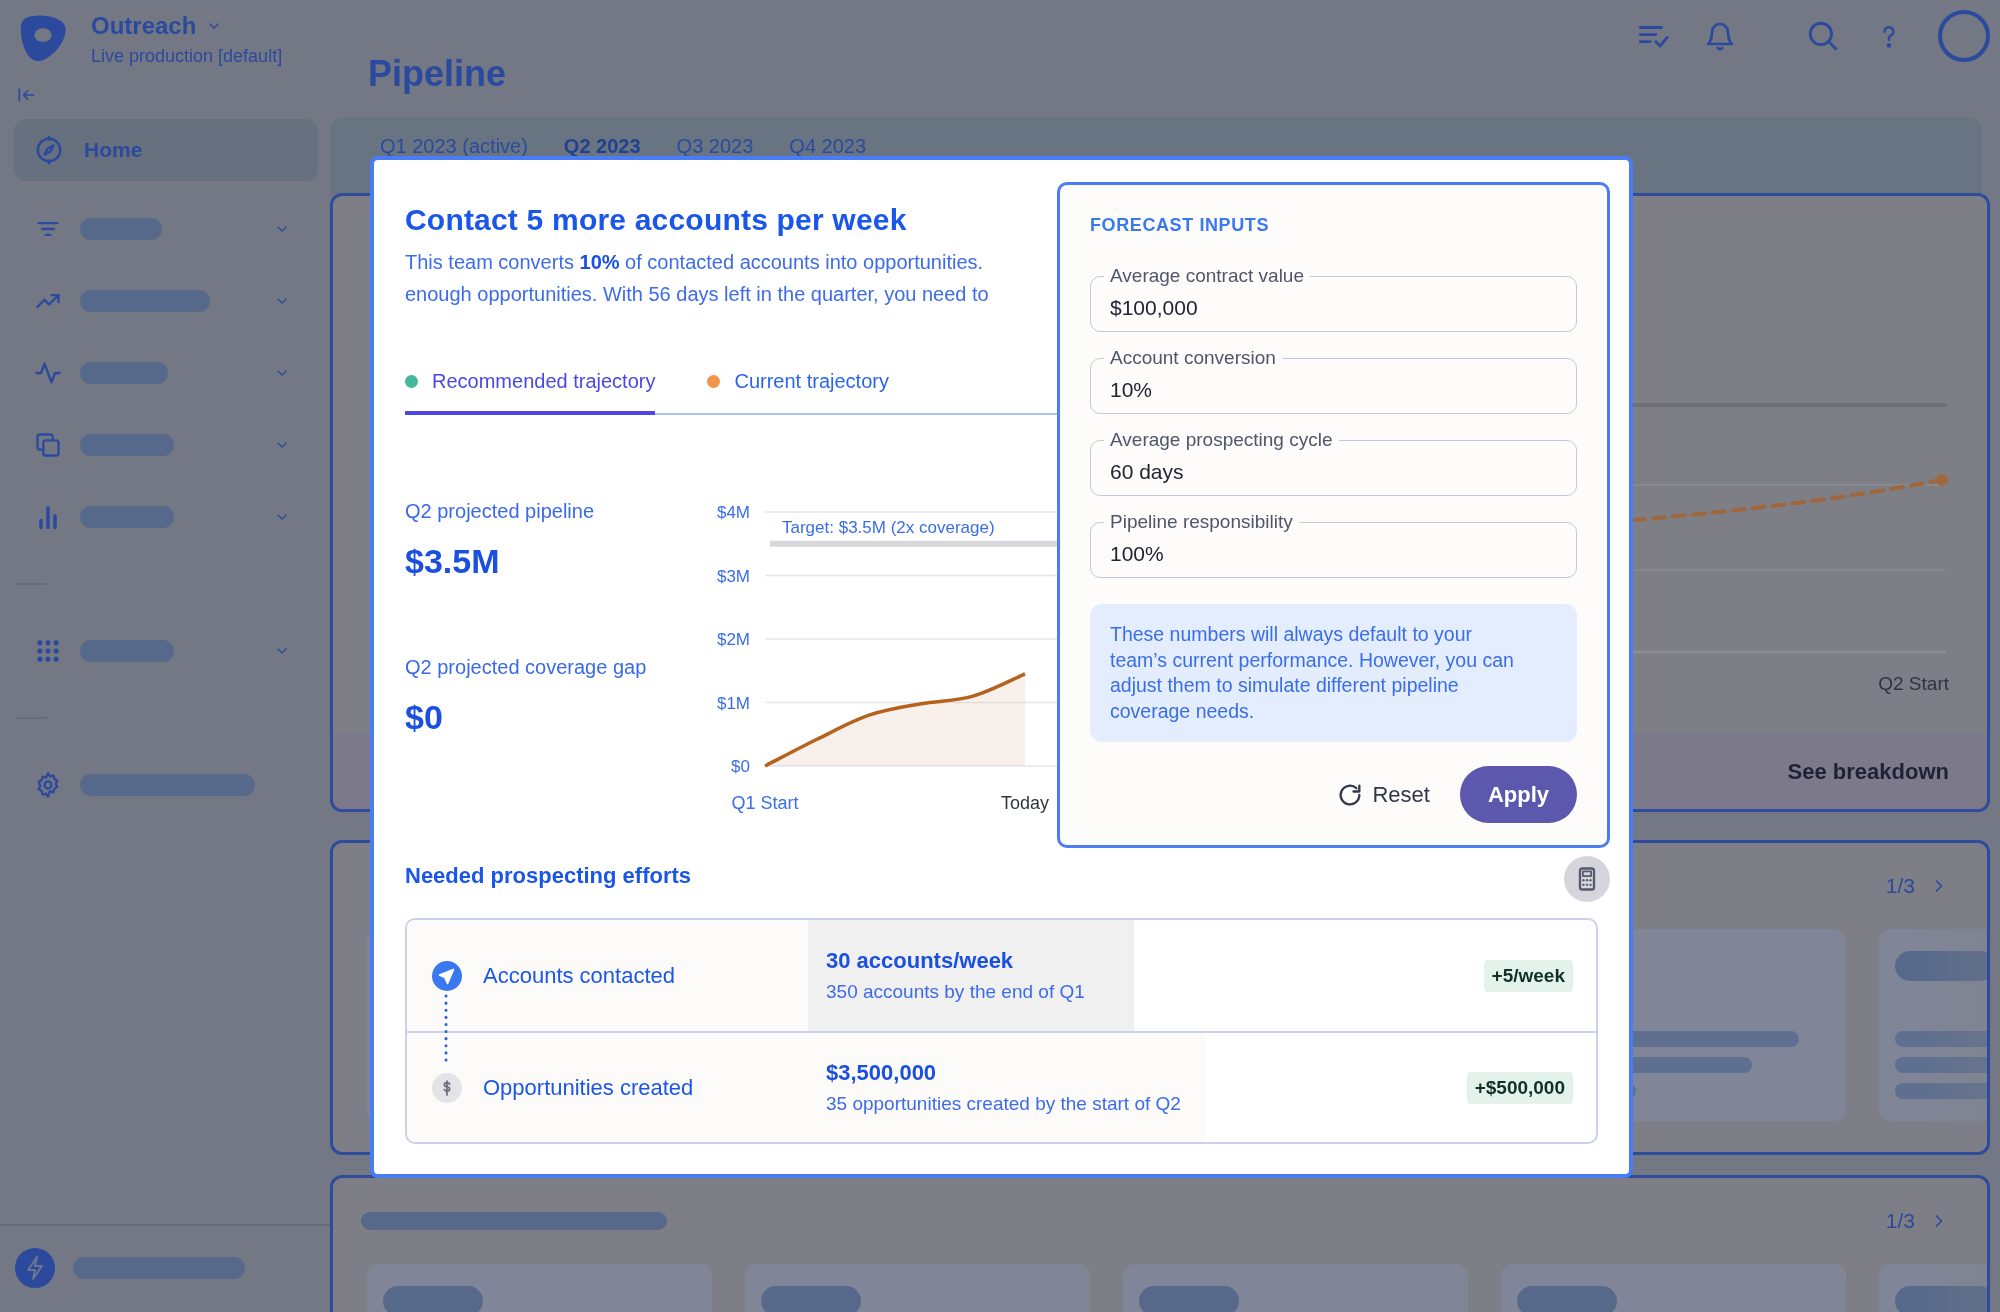  Describe the element at coordinates (48, 373) in the screenshot. I see `activity-icon` at that location.